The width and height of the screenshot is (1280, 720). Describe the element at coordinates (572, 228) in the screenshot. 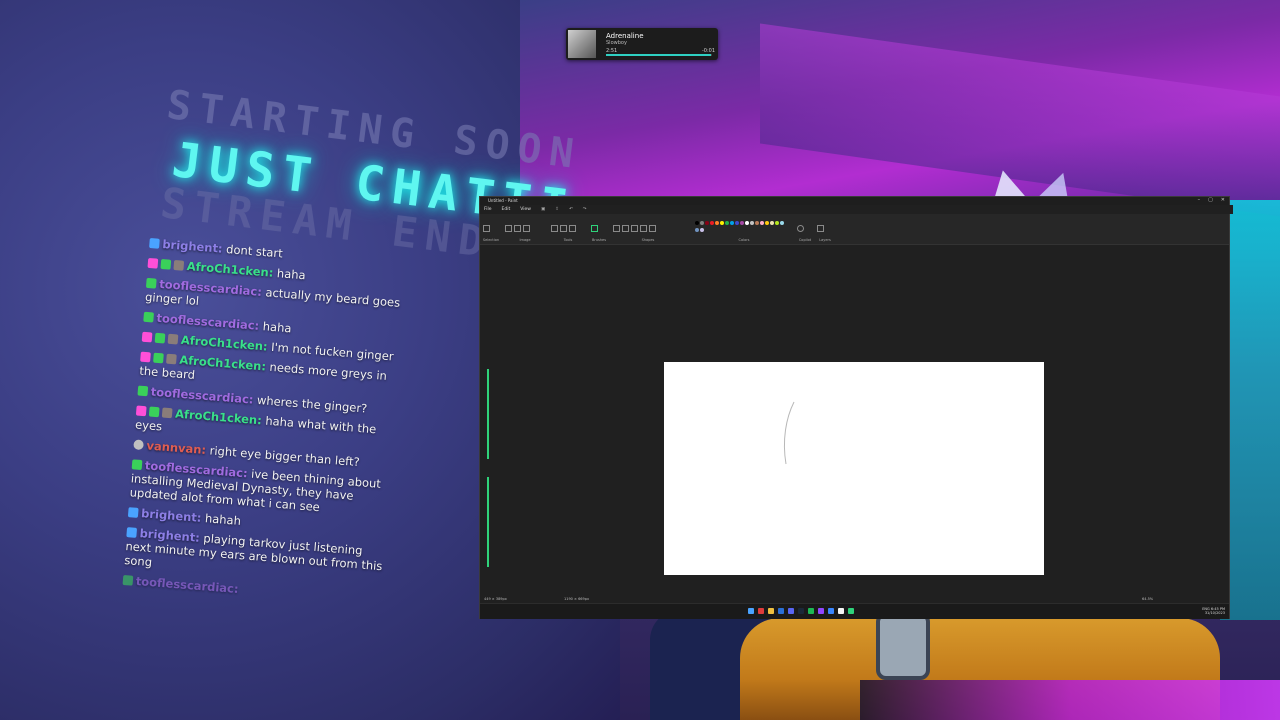

I see `text-icon` at that location.